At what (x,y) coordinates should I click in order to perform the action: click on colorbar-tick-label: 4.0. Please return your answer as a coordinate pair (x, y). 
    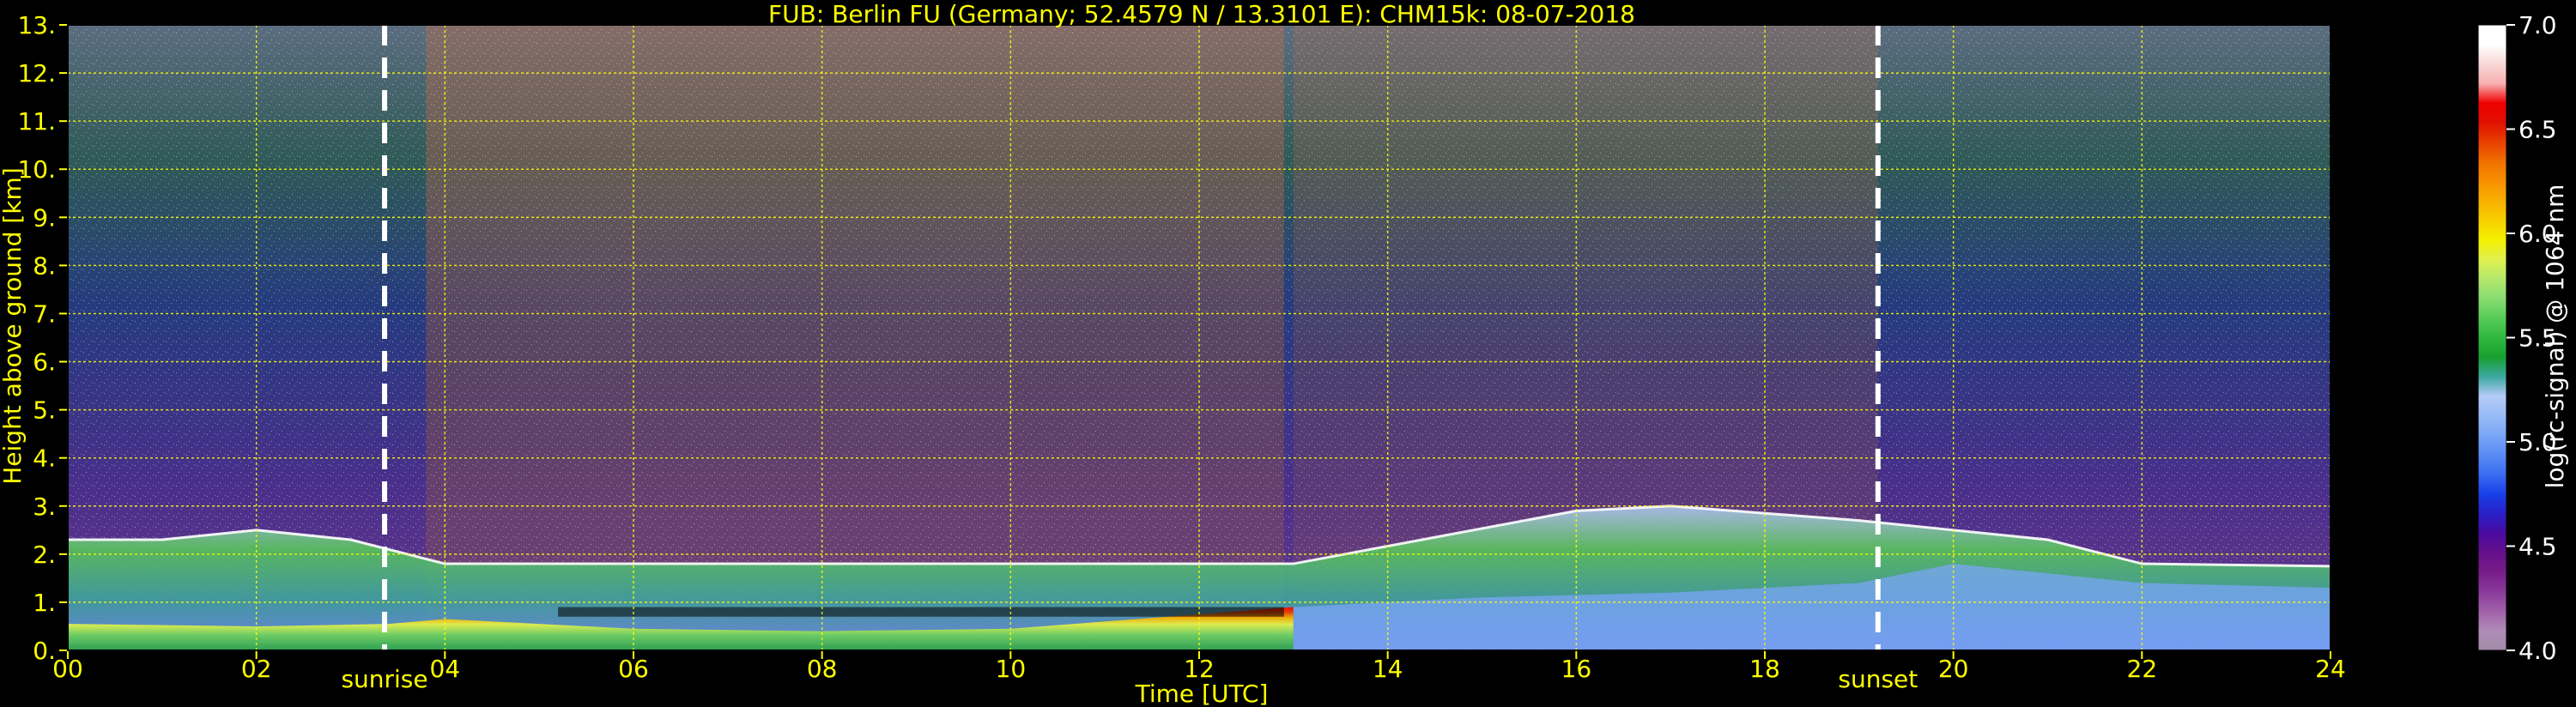
    Looking at the image, I should click on (2537, 651).